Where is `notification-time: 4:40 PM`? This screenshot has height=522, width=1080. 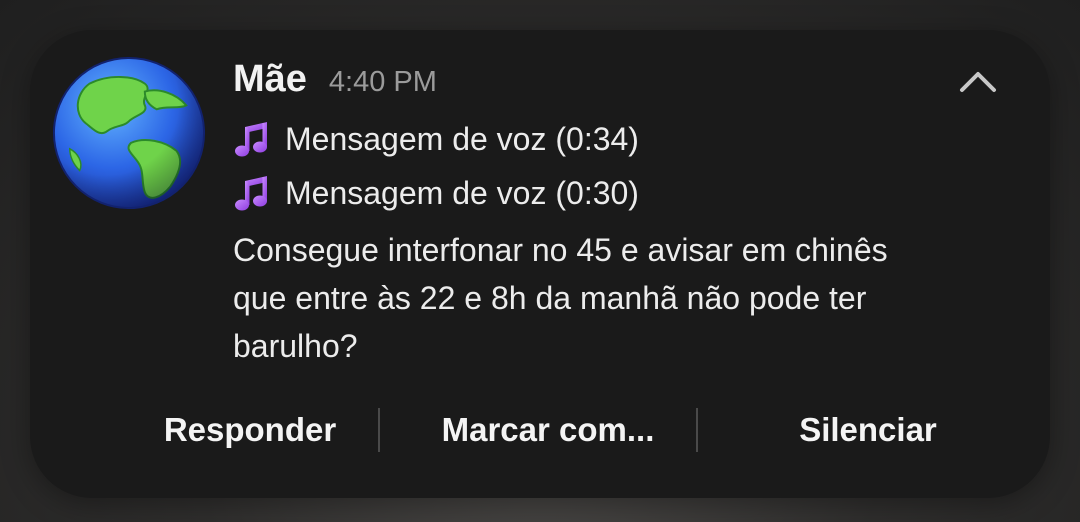 notification-time: 4:40 PM is located at coordinates (382, 82).